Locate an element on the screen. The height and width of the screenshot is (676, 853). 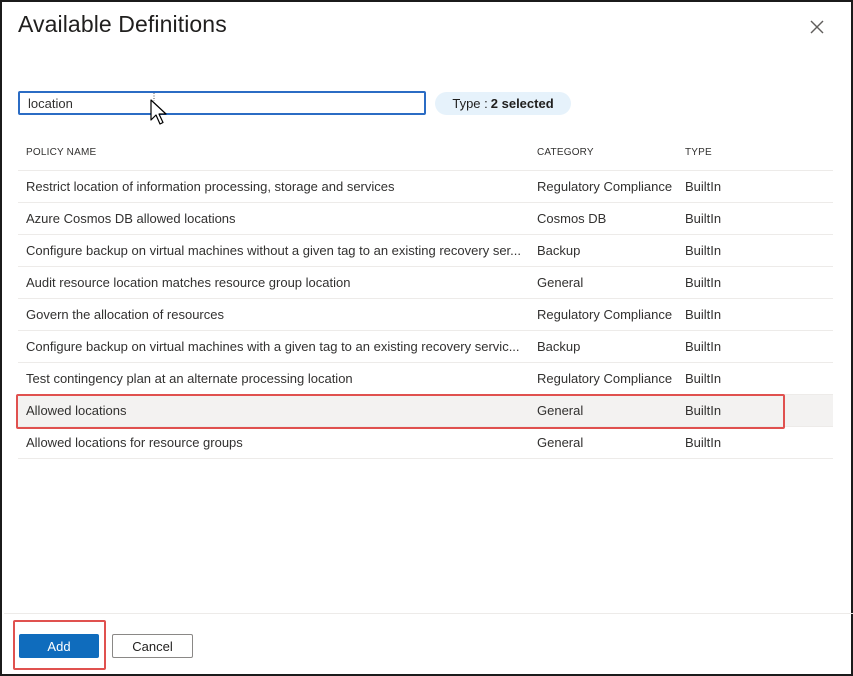
type-filter-pill: Type :2 selected is located at coordinates (503, 103).